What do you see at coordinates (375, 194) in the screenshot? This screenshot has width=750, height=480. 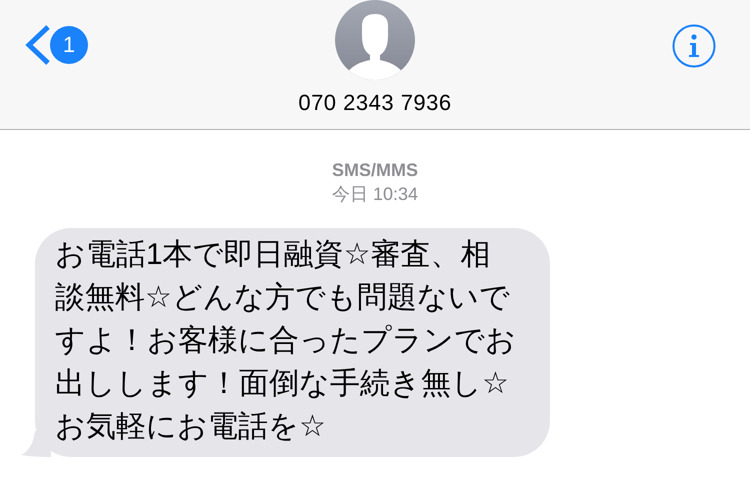 I see `message-timestamp: 今日 10:34` at bounding box center [375, 194].